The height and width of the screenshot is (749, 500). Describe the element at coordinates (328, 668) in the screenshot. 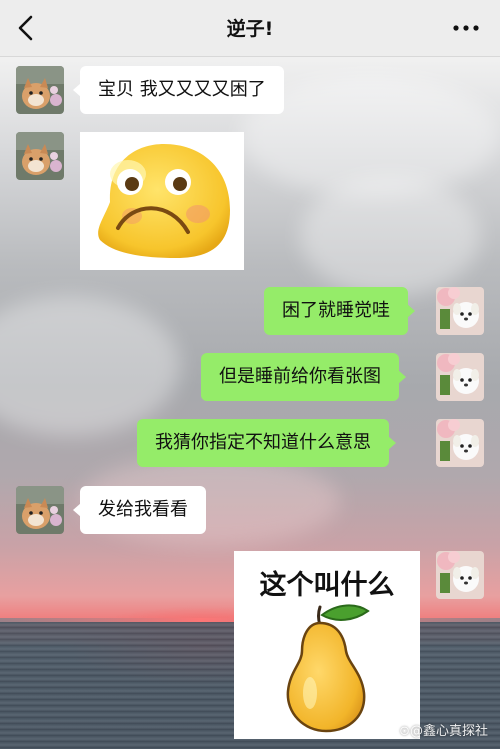

I see `pear-icon` at that location.